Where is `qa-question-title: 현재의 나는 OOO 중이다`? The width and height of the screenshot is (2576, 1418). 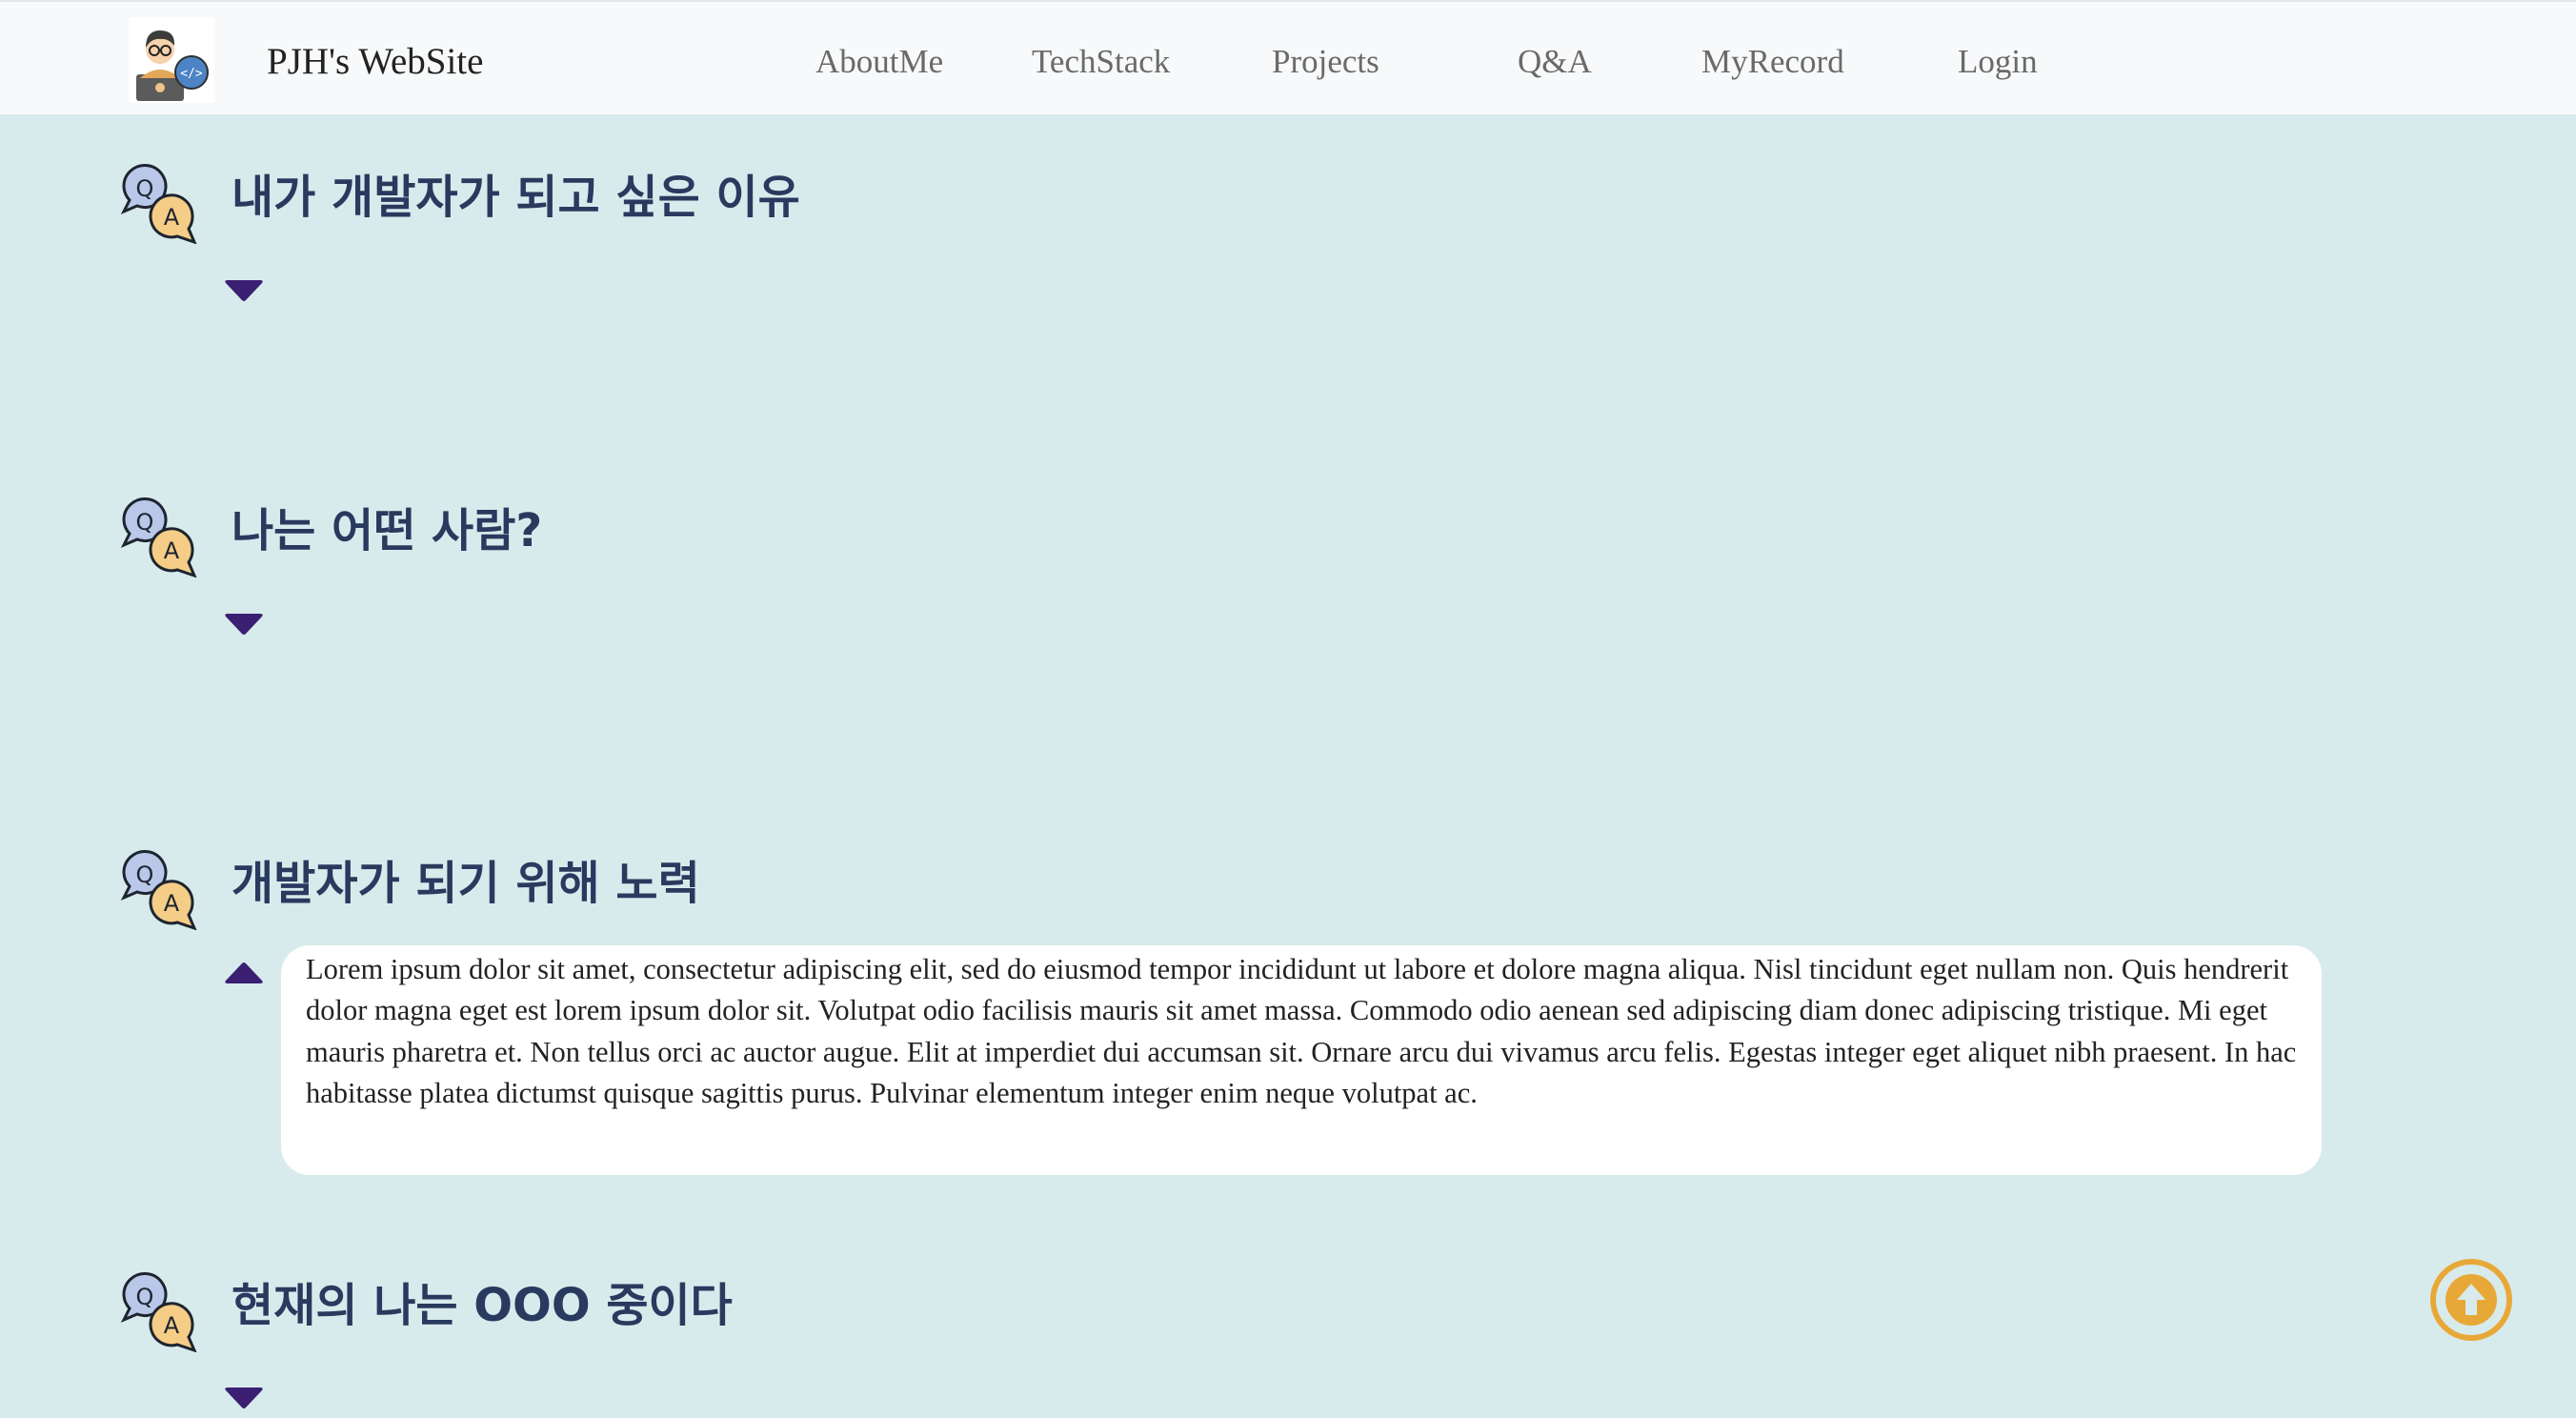 qa-question-title: 현재의 나는 OOO 중이다 is located at coordinates (482, 1305).